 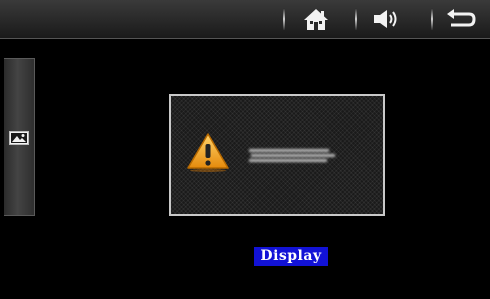 What do you see at coordinates (292, 155) in the screenshot?
I see `dialog-message-blurred` at bounding box center [292, 155].